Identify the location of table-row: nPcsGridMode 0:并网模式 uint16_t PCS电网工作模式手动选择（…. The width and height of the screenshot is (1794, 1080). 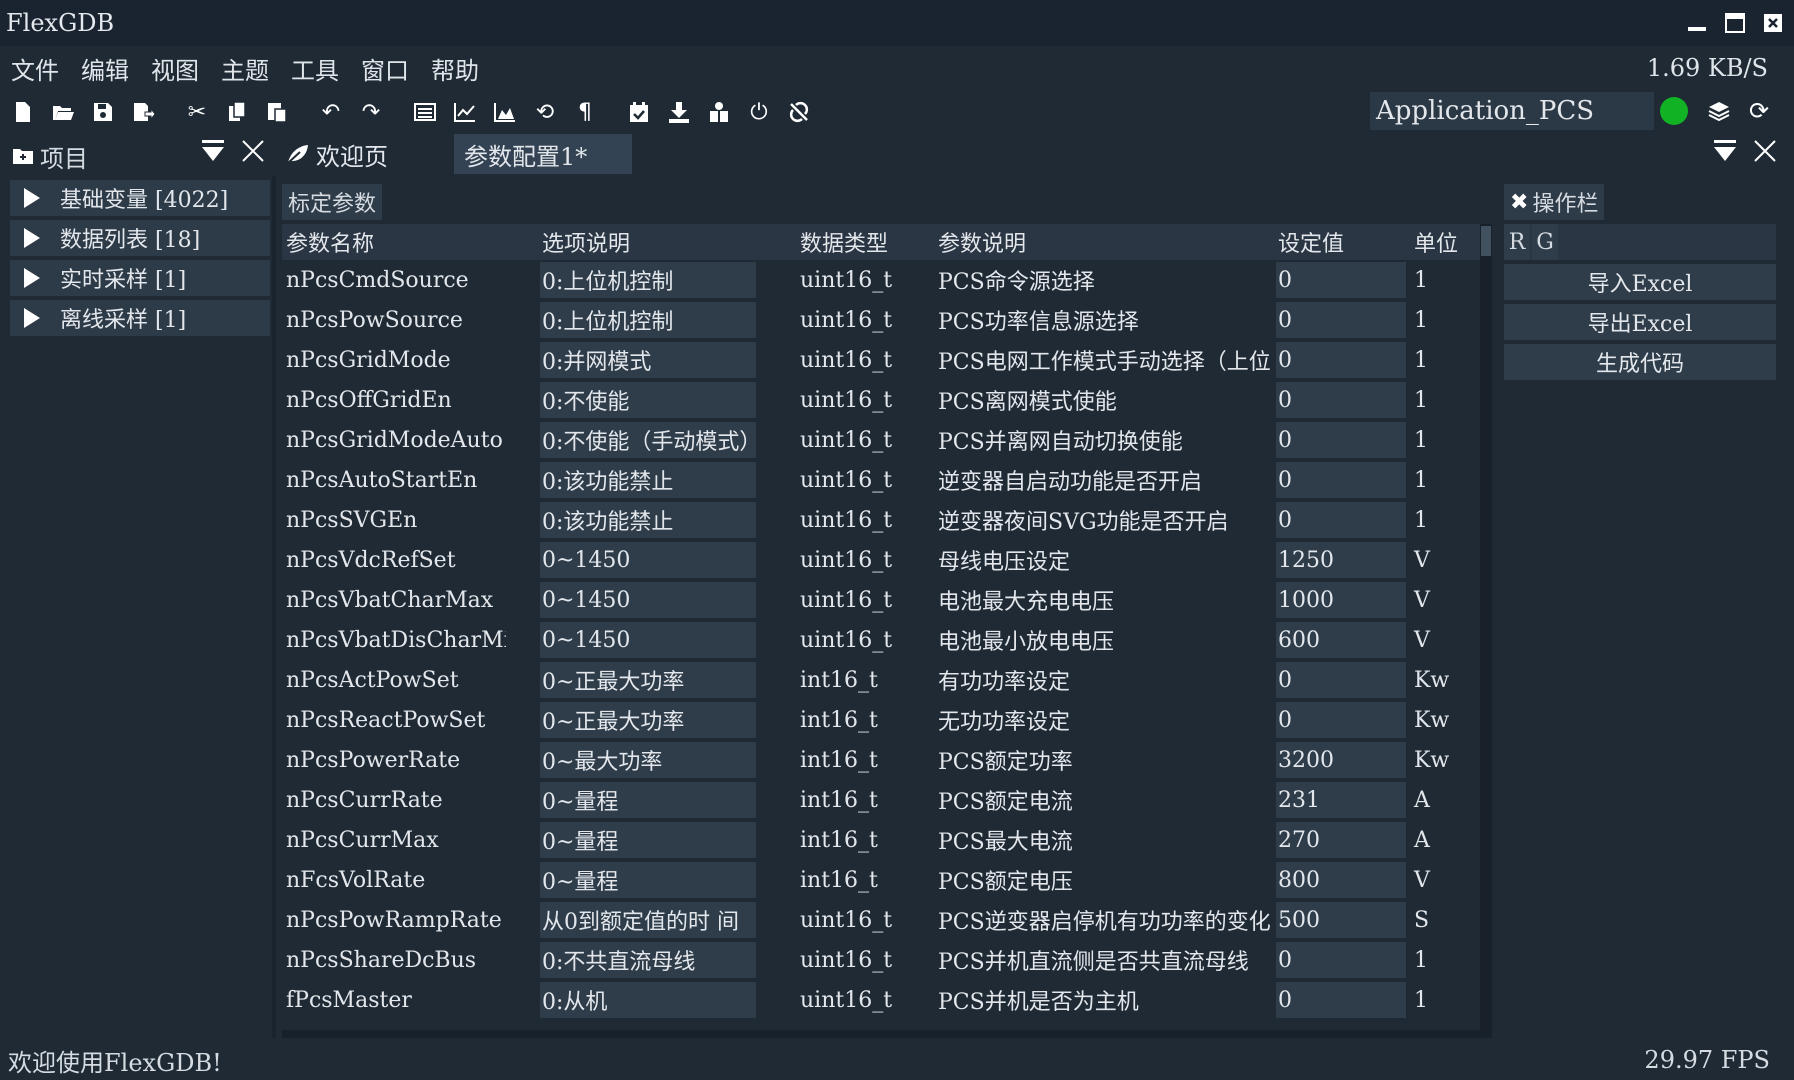
(882, 360).